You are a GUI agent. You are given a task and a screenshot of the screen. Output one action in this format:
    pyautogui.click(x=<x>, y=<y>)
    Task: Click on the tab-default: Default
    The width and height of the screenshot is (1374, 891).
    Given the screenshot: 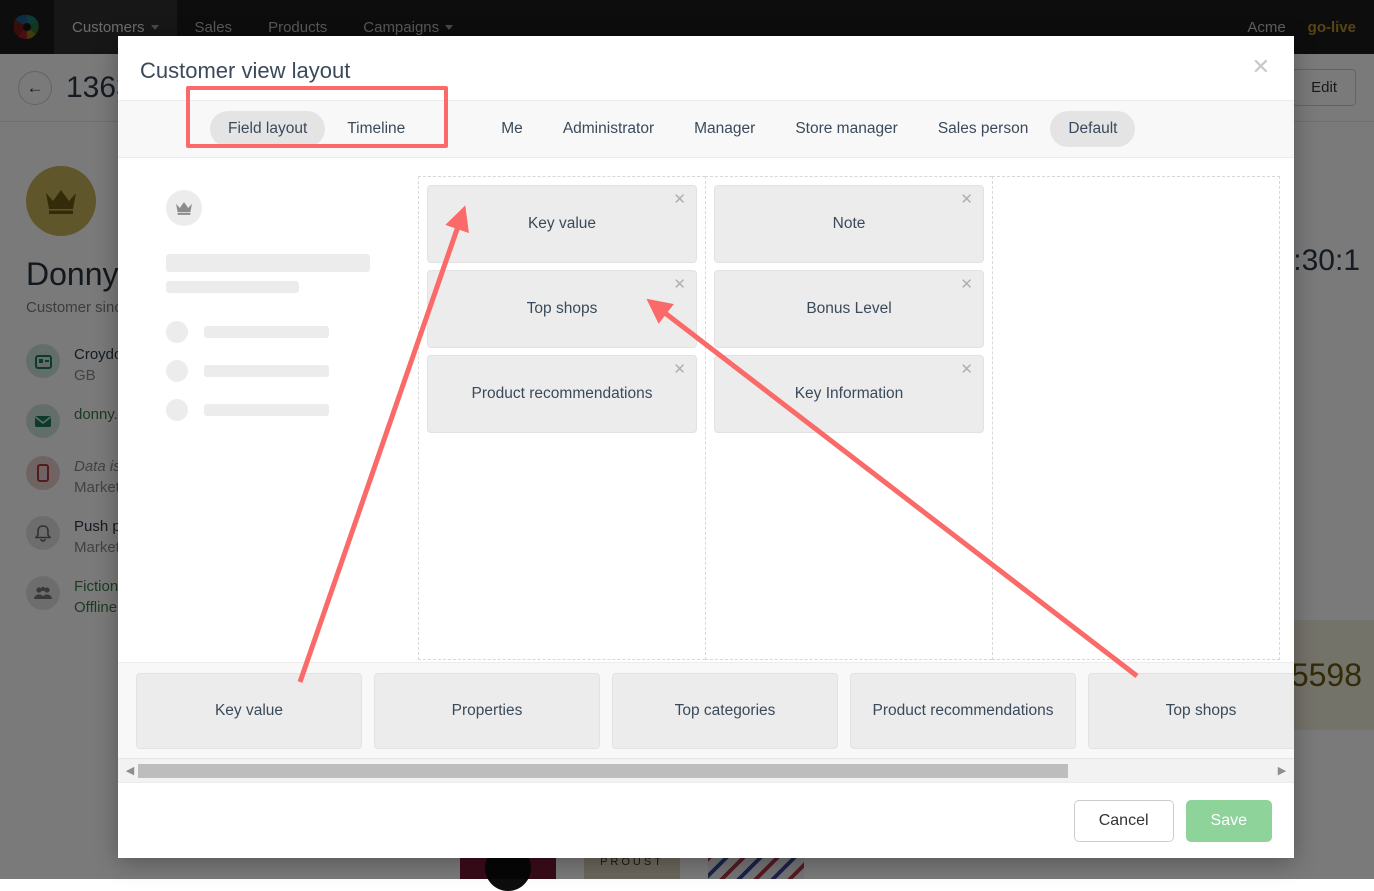 What is the action you would take?
    pyautogui.click(x=1092, y=129)
    